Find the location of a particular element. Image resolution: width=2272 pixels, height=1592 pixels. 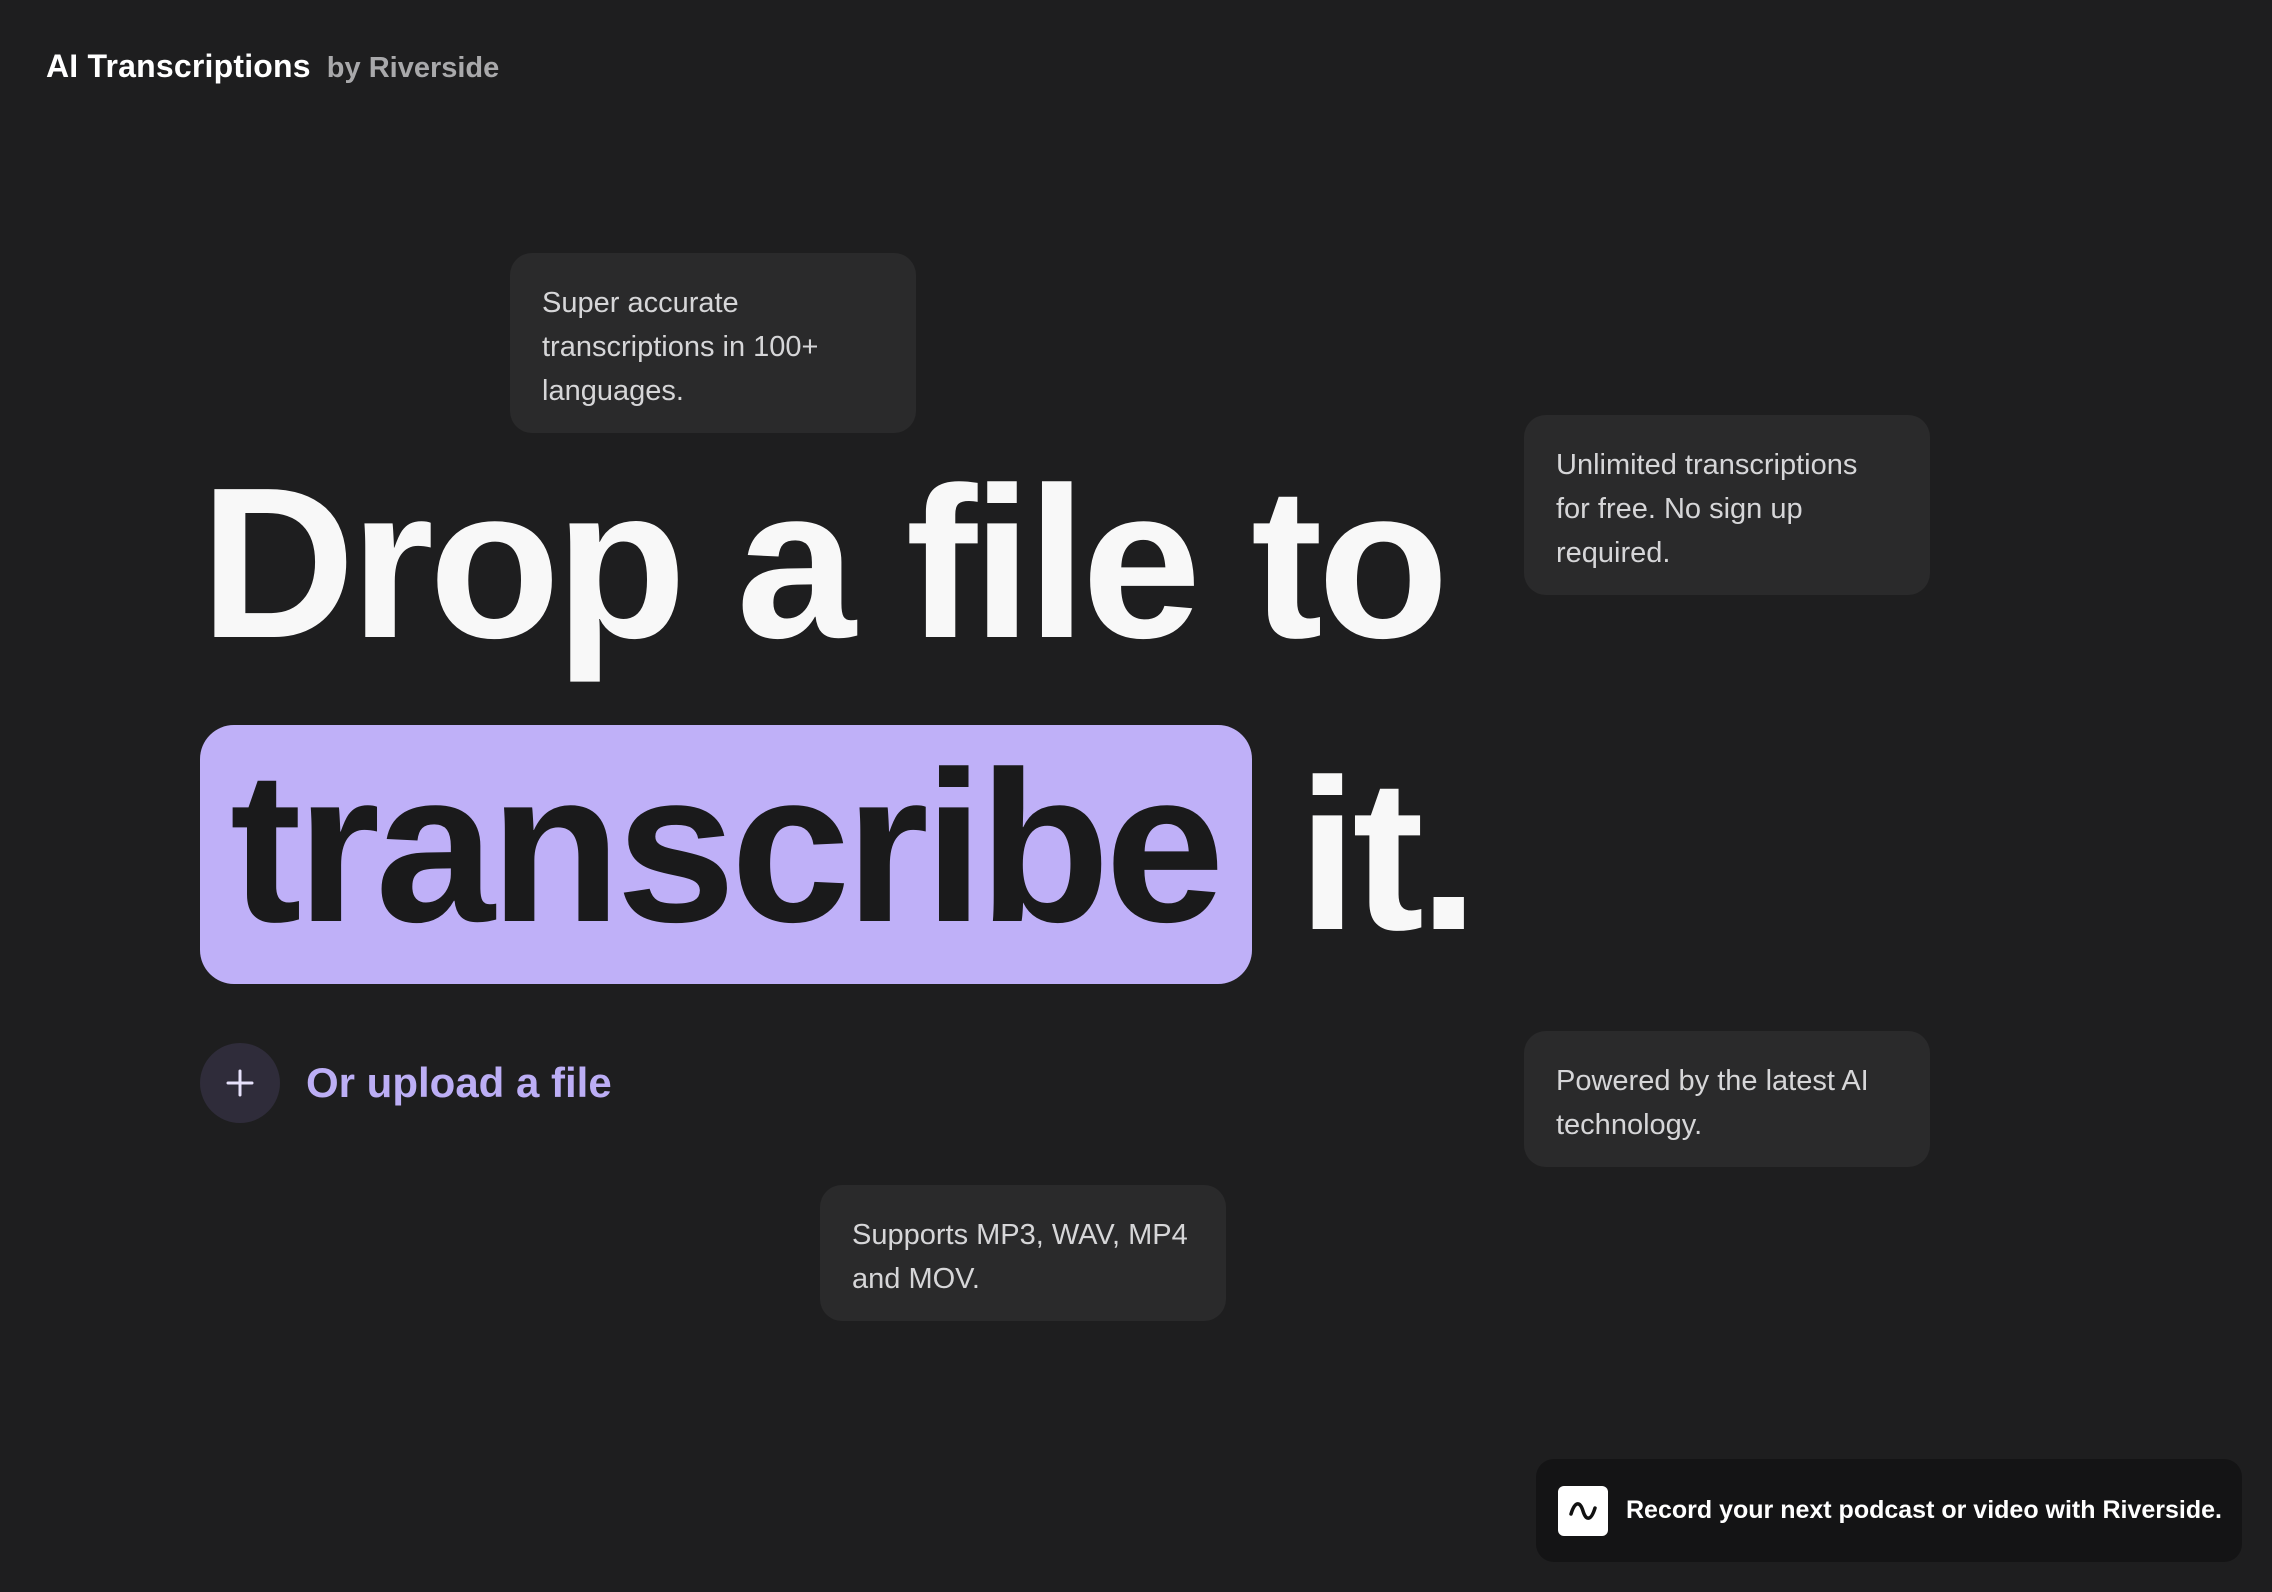

headline-trailing: it. is located at coordinates (1388, 854).